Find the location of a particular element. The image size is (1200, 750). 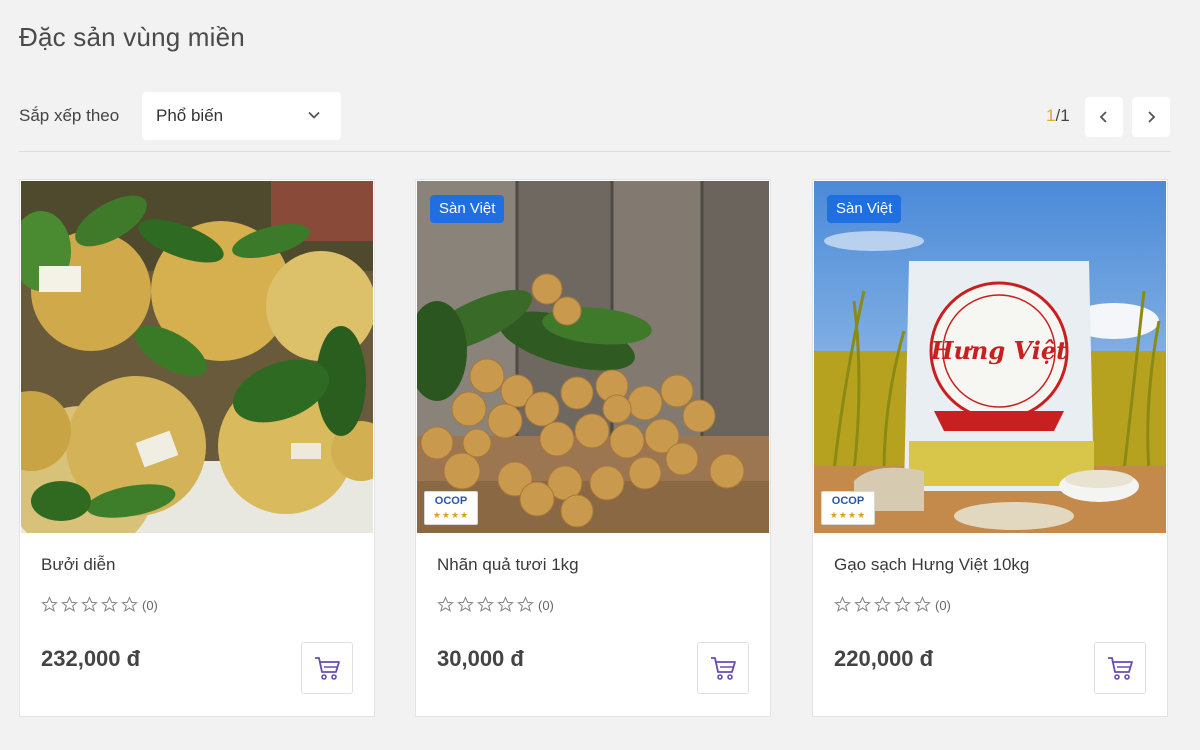

product-name: Bưởi diễn is located at coordinates (78, 565).